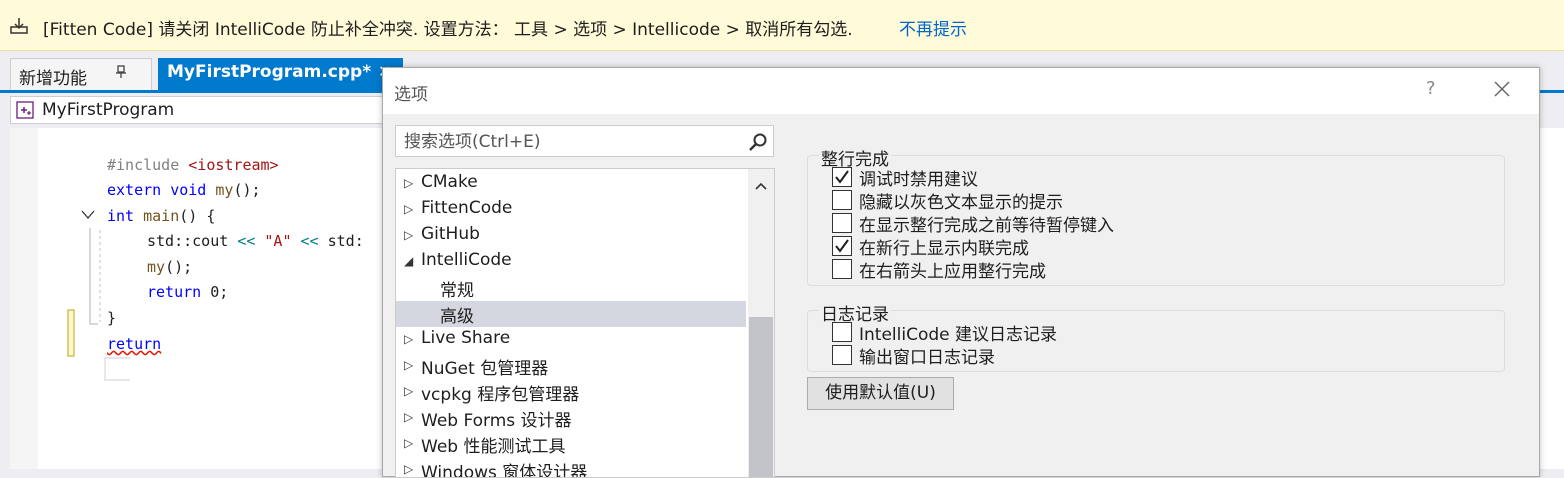  What do you see at coordinates (952, 272) in the screenshot?
I see `checkbox-label: 在右箭头上应用整行完成` at bounding box center [952, 272].